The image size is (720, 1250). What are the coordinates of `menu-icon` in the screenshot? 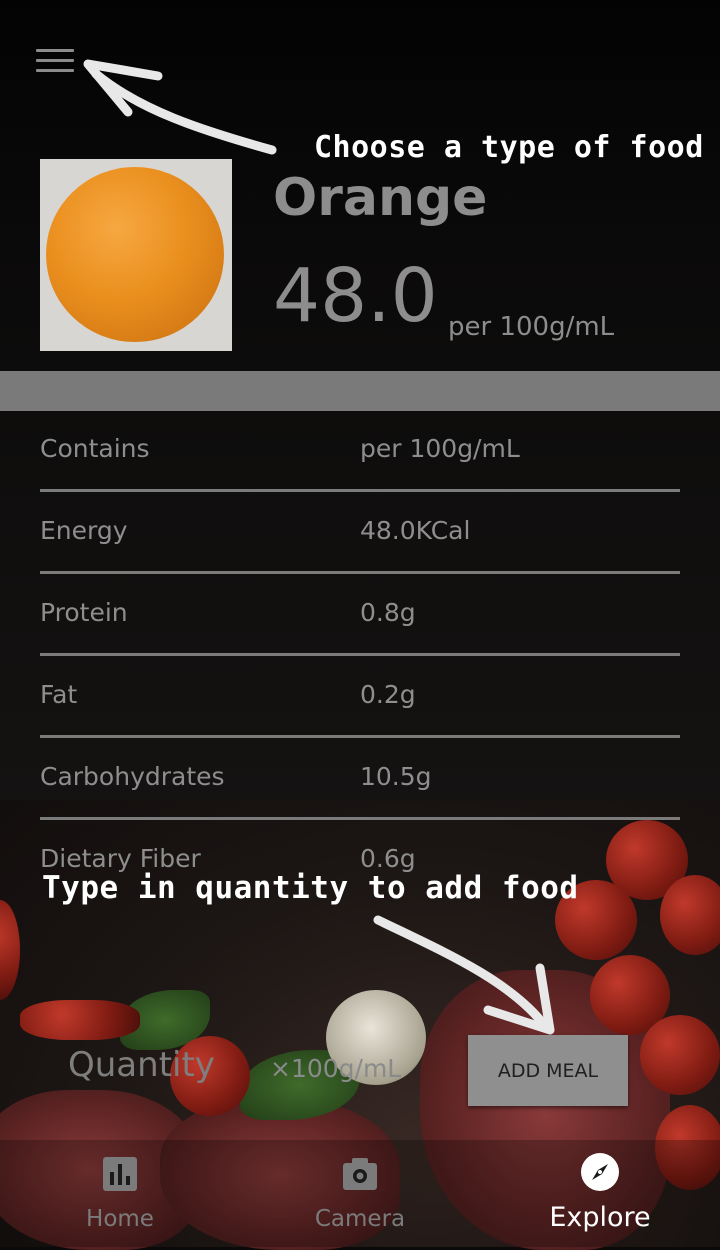 It's located at (56, 61).